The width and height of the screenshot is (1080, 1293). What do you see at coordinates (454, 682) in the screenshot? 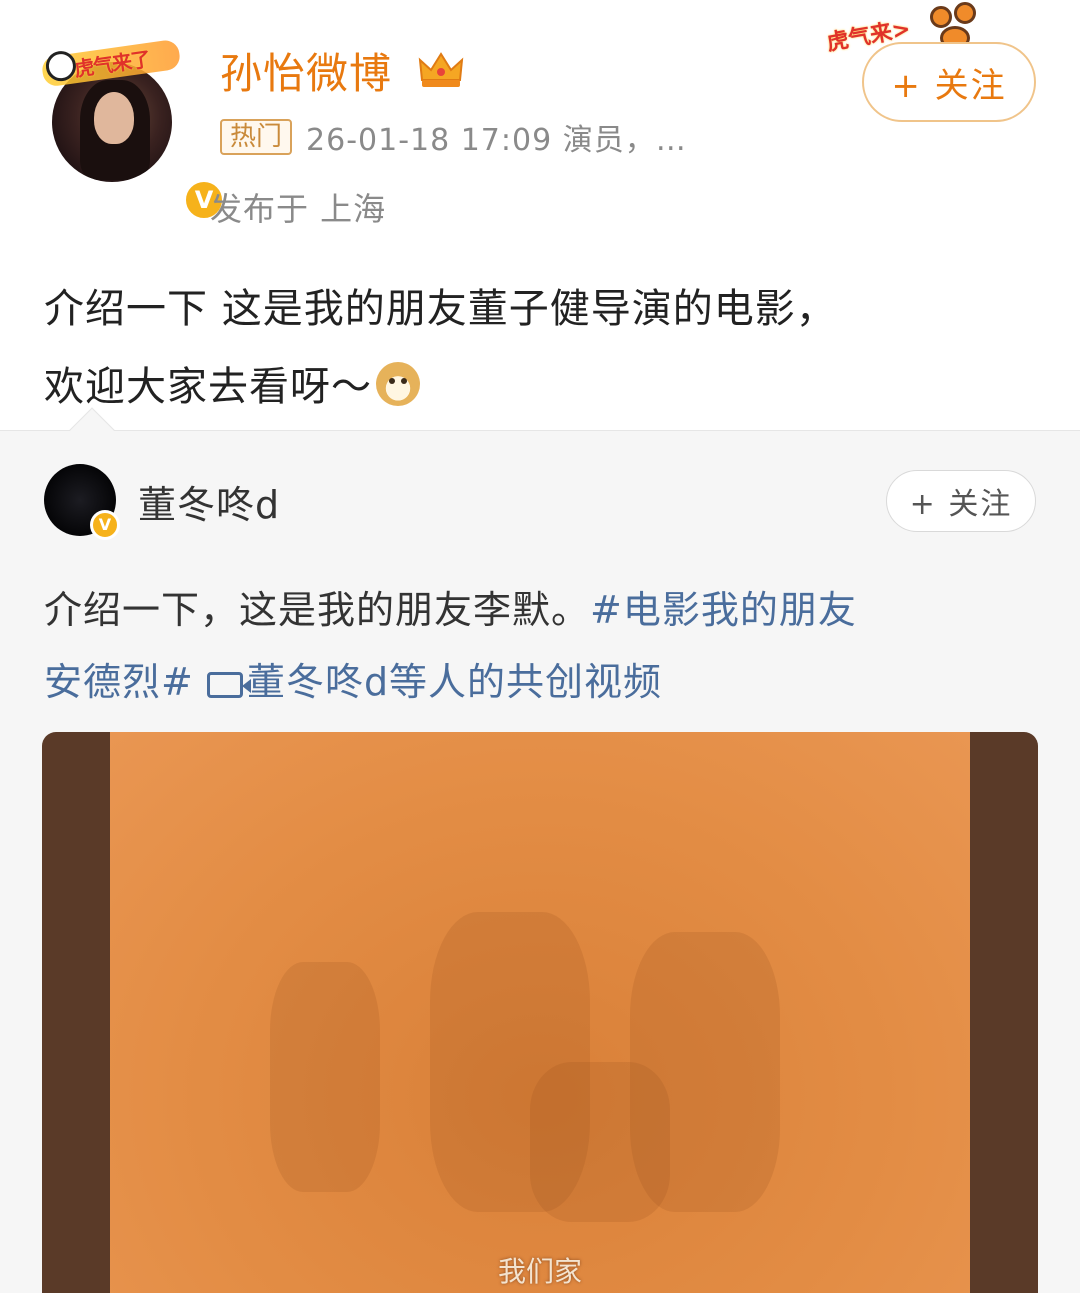
I see `cocreate-video-label: 董冬咚d等人的共创视频` at bounding box center [454, 682].